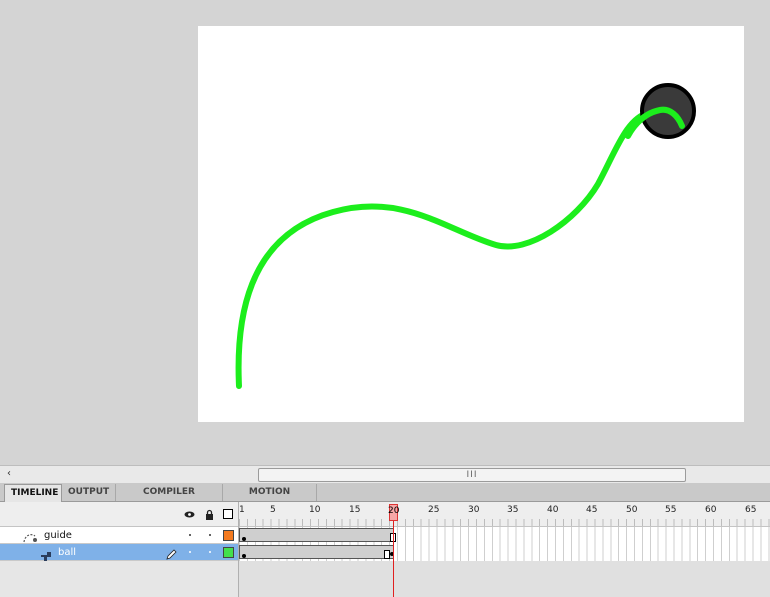  I want to click on tab-motion-editor: MOTION EDITOR, so click(270, 499).